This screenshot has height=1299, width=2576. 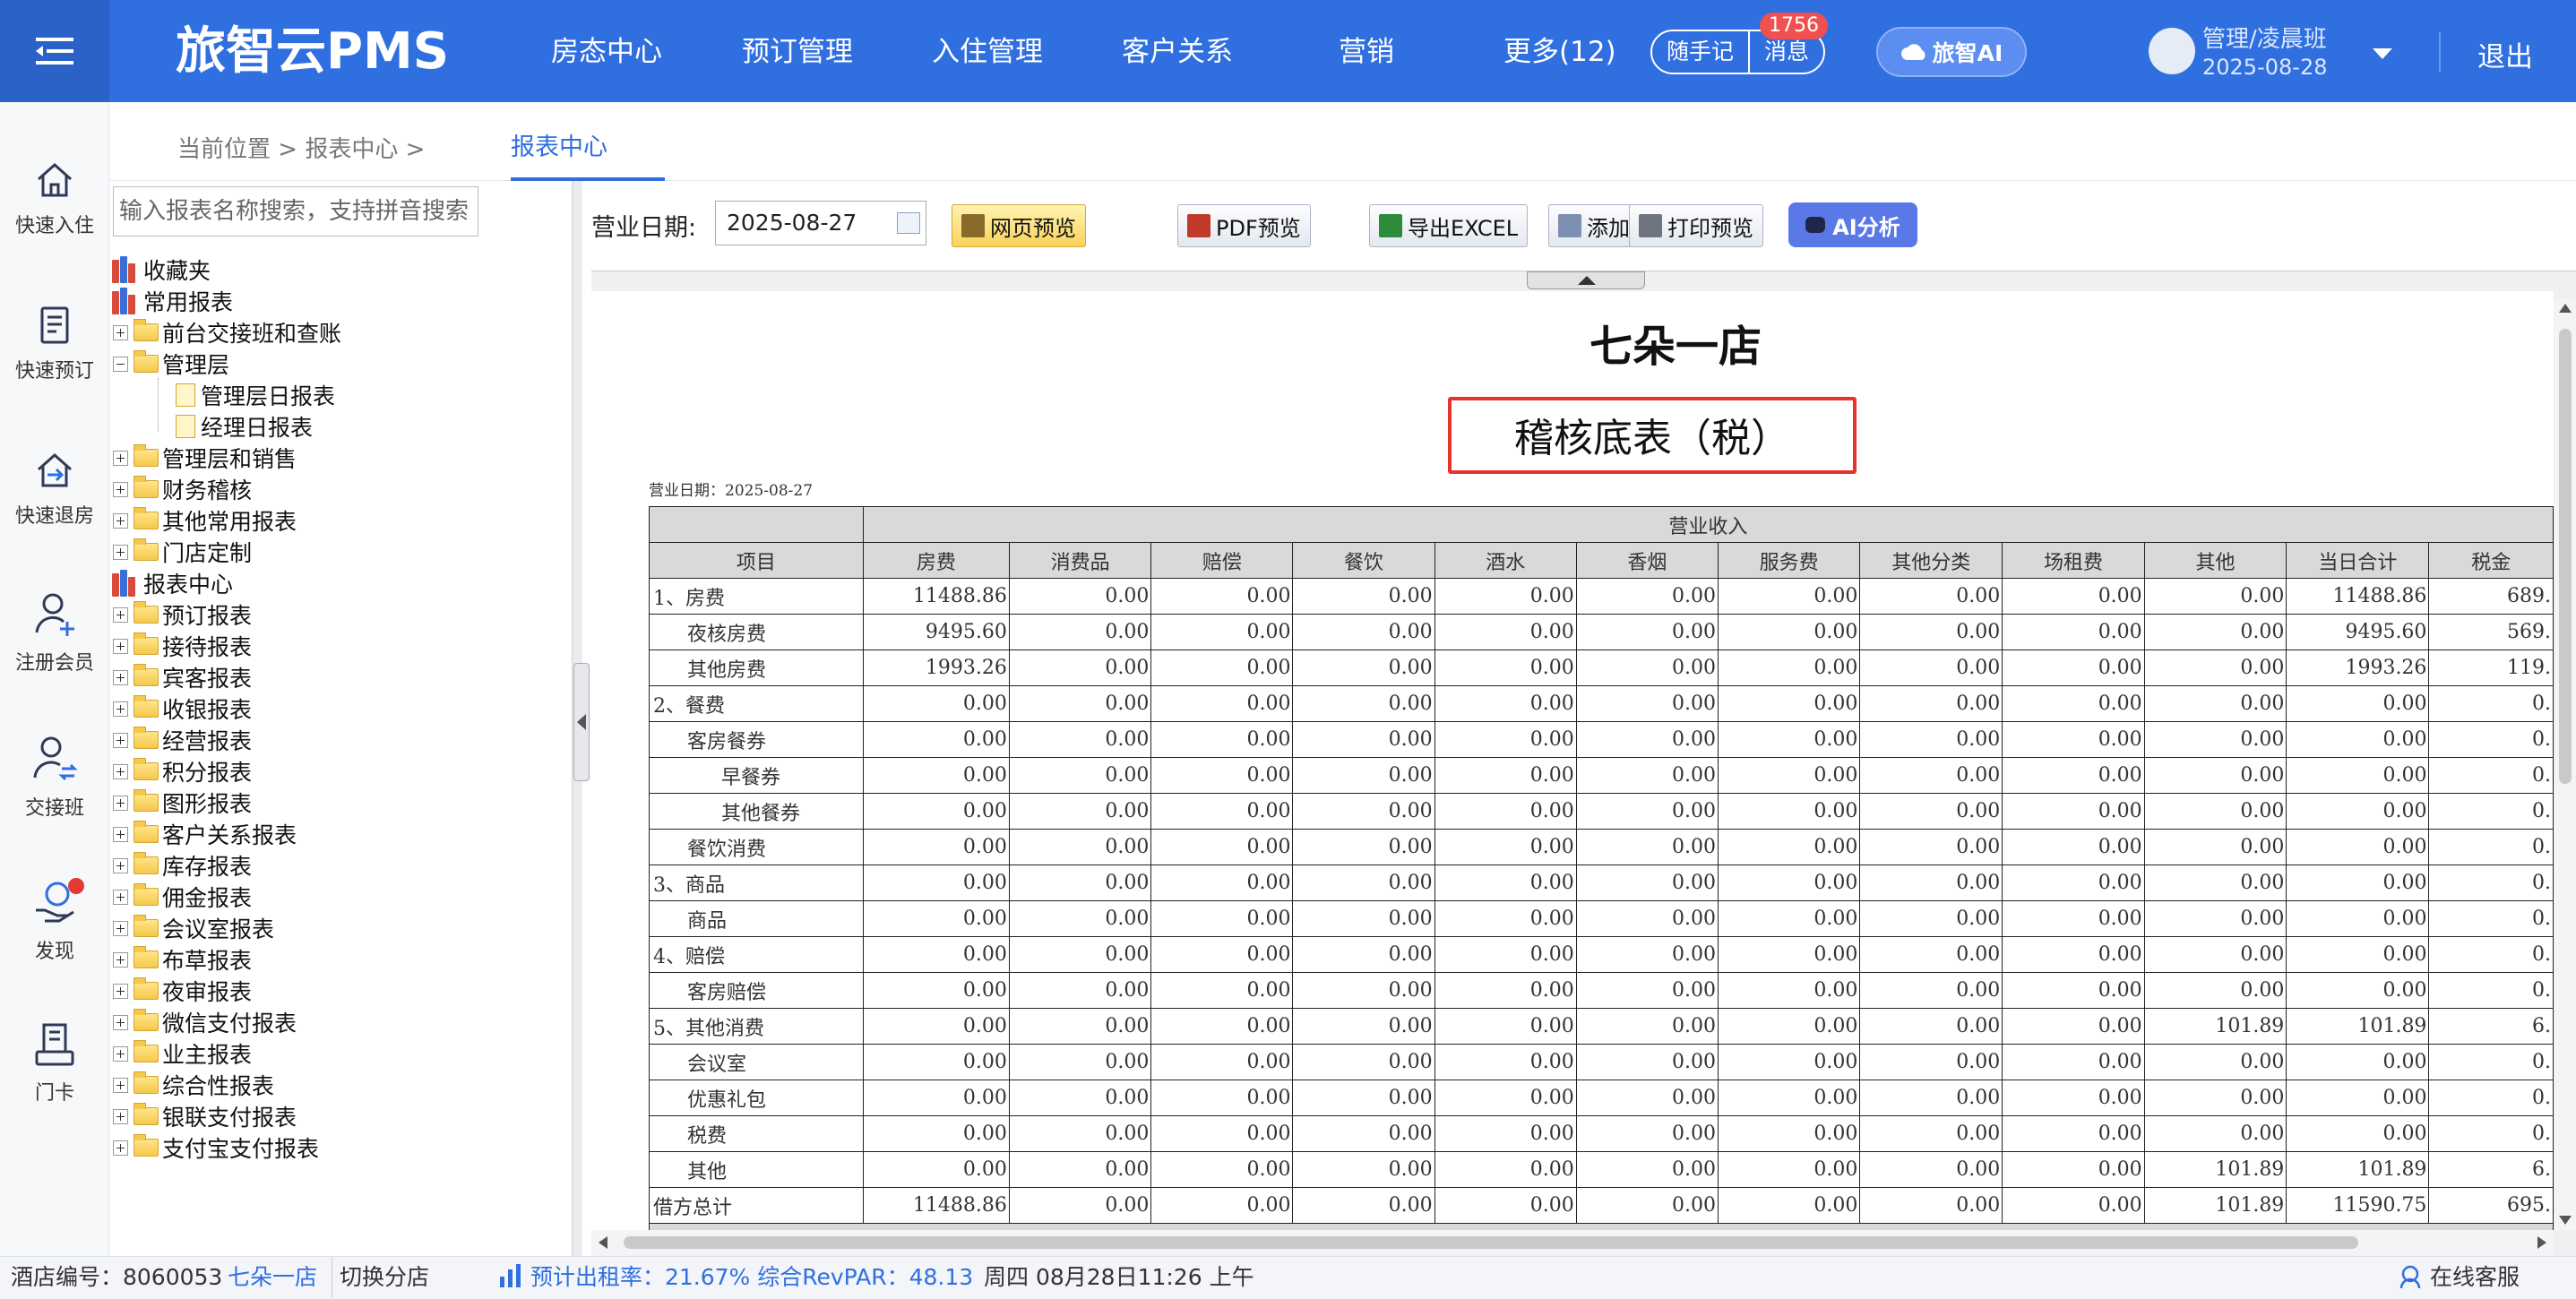 What do you see at coordinates (55, 490) in the screenshot?
I see `rail-quick-checkout: 快速退房` at bounding box center [55, 490].